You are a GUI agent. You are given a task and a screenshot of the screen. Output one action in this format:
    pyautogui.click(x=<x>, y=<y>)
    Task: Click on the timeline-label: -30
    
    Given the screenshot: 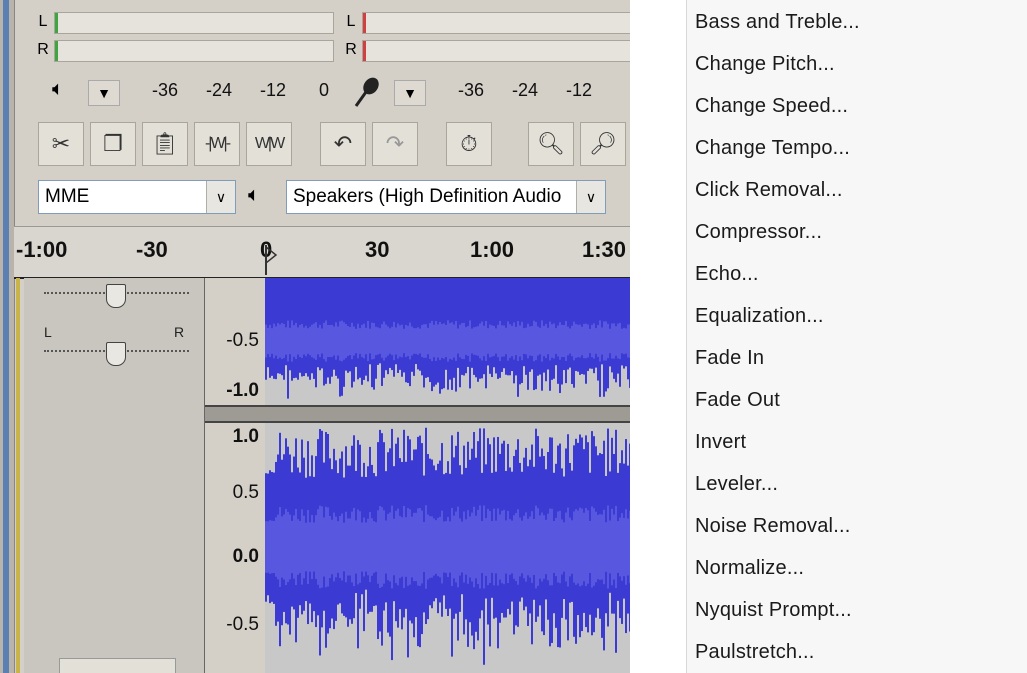 What is the action you would take?
    pyautogui.click(x=152, y=249)
    